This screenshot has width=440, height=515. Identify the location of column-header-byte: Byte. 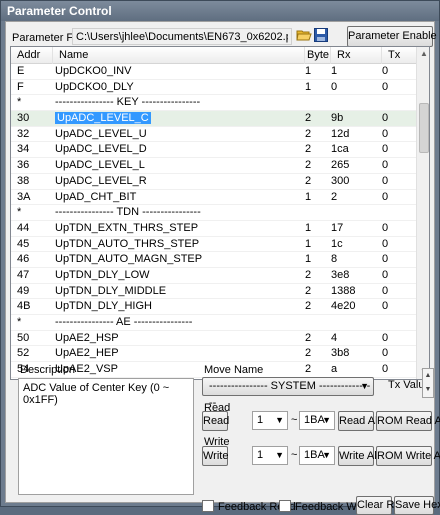
(318, 55).